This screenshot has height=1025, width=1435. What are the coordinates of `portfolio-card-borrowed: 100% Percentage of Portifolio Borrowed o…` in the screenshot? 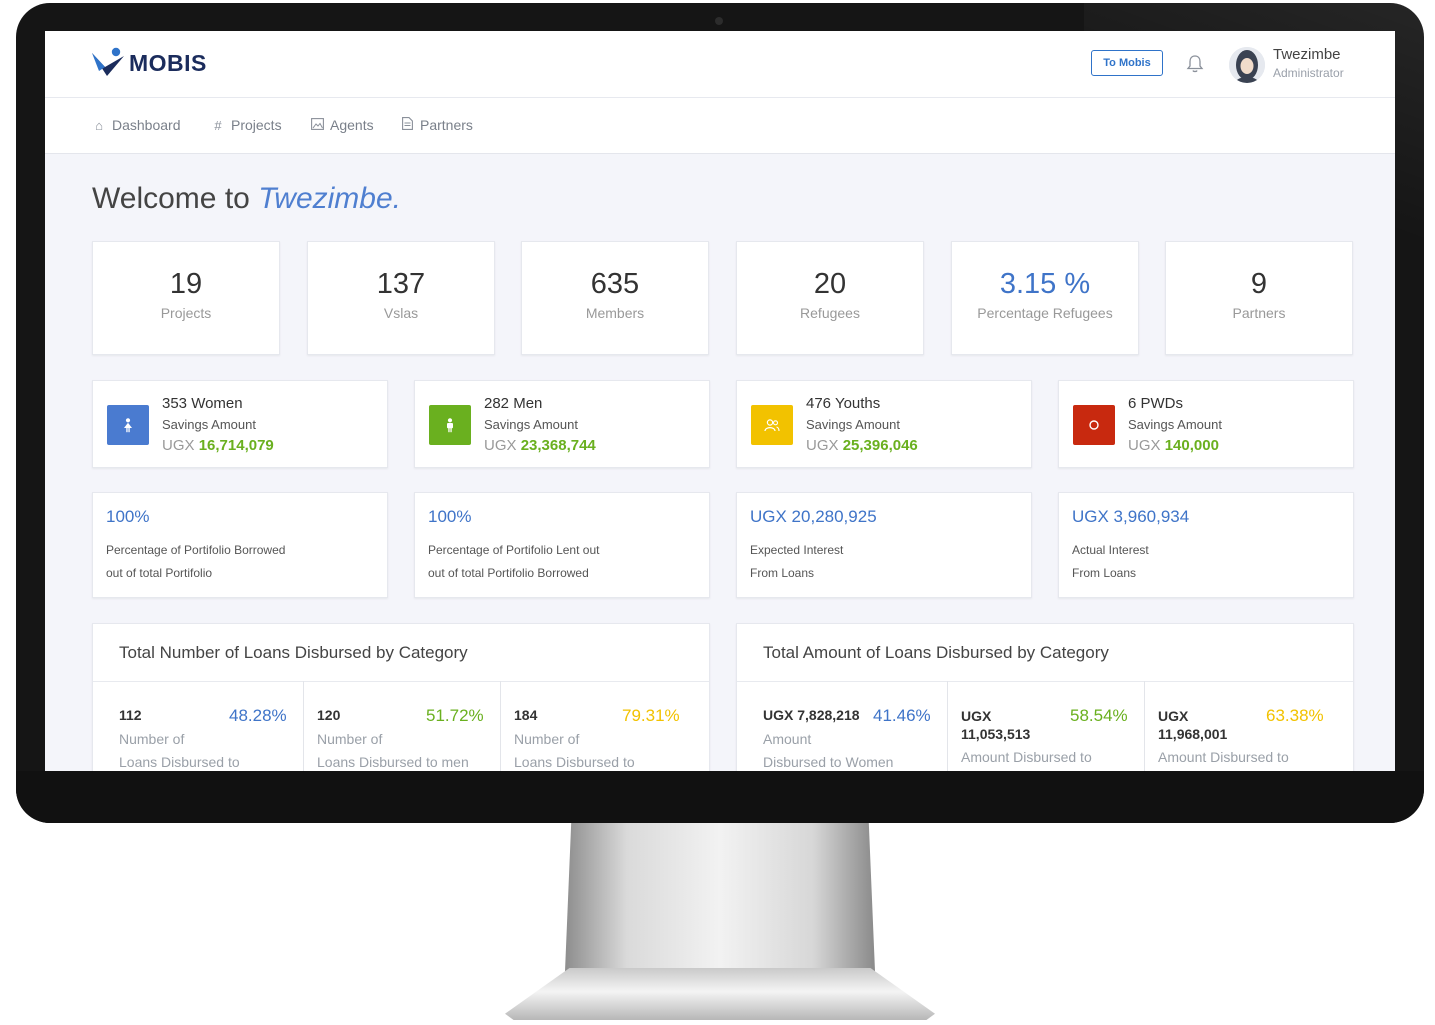 It's located at (240, 545).